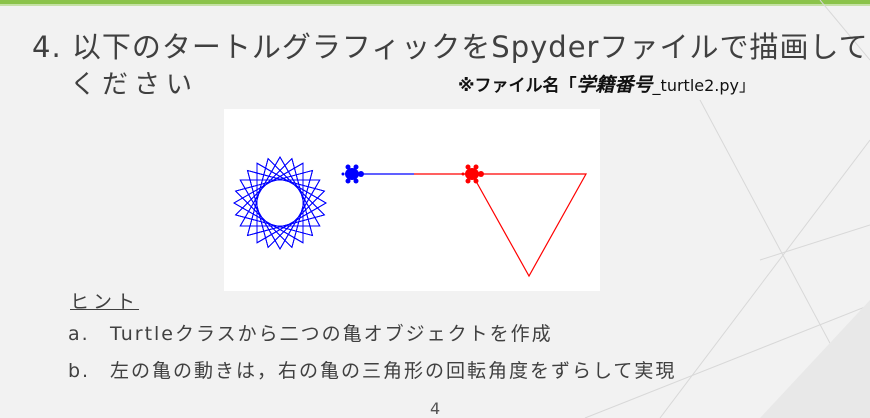  I want to click on file-note-prefix: ※ファイル名「, so click(517, 86).